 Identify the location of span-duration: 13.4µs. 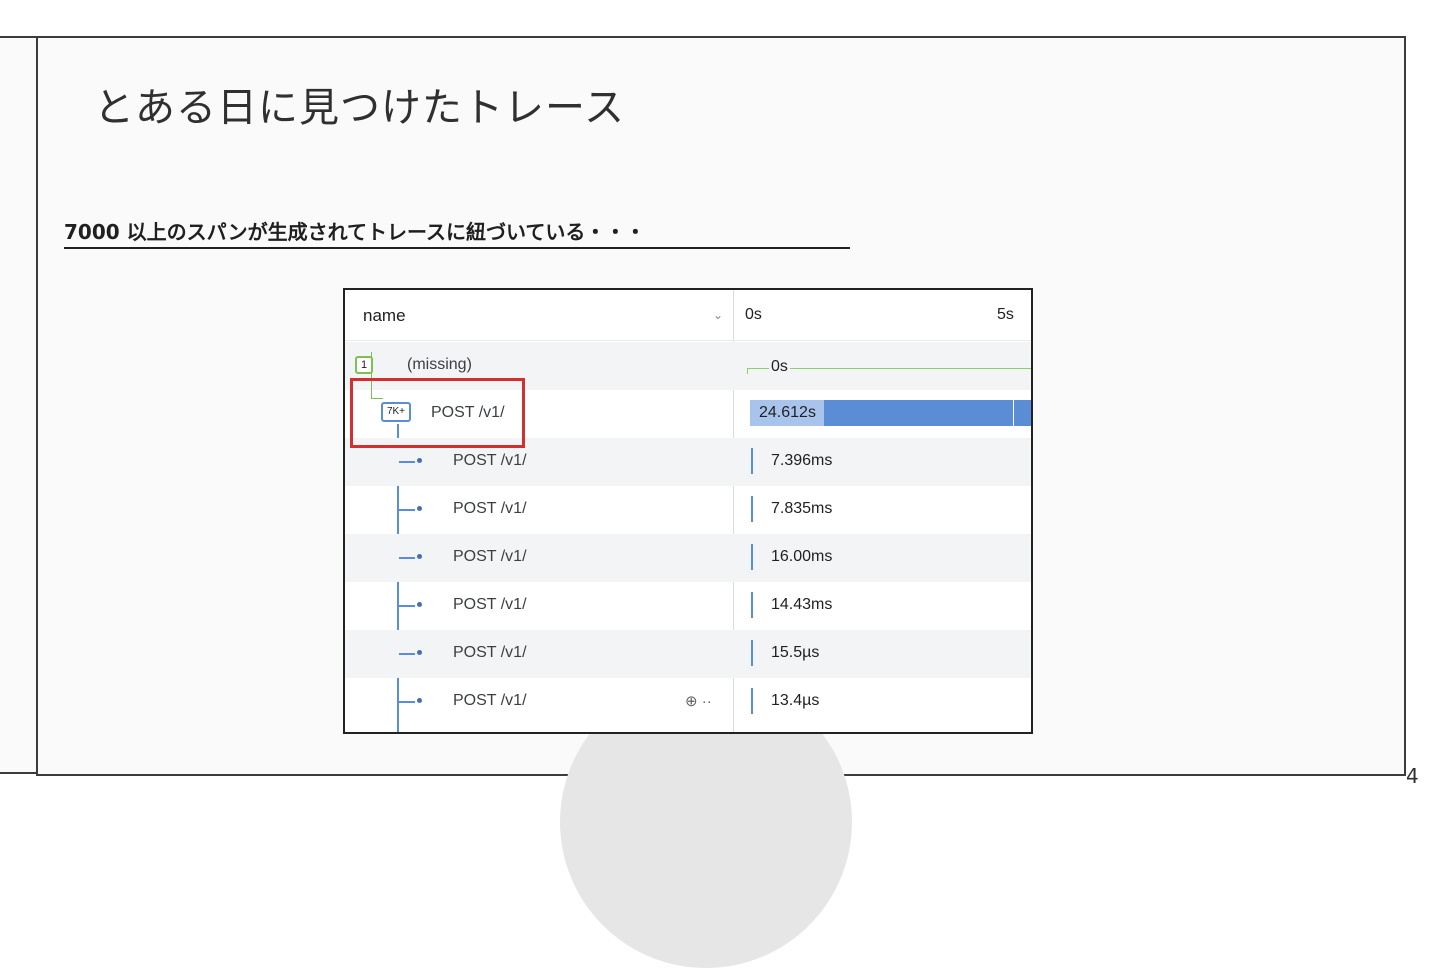
(795, 700).